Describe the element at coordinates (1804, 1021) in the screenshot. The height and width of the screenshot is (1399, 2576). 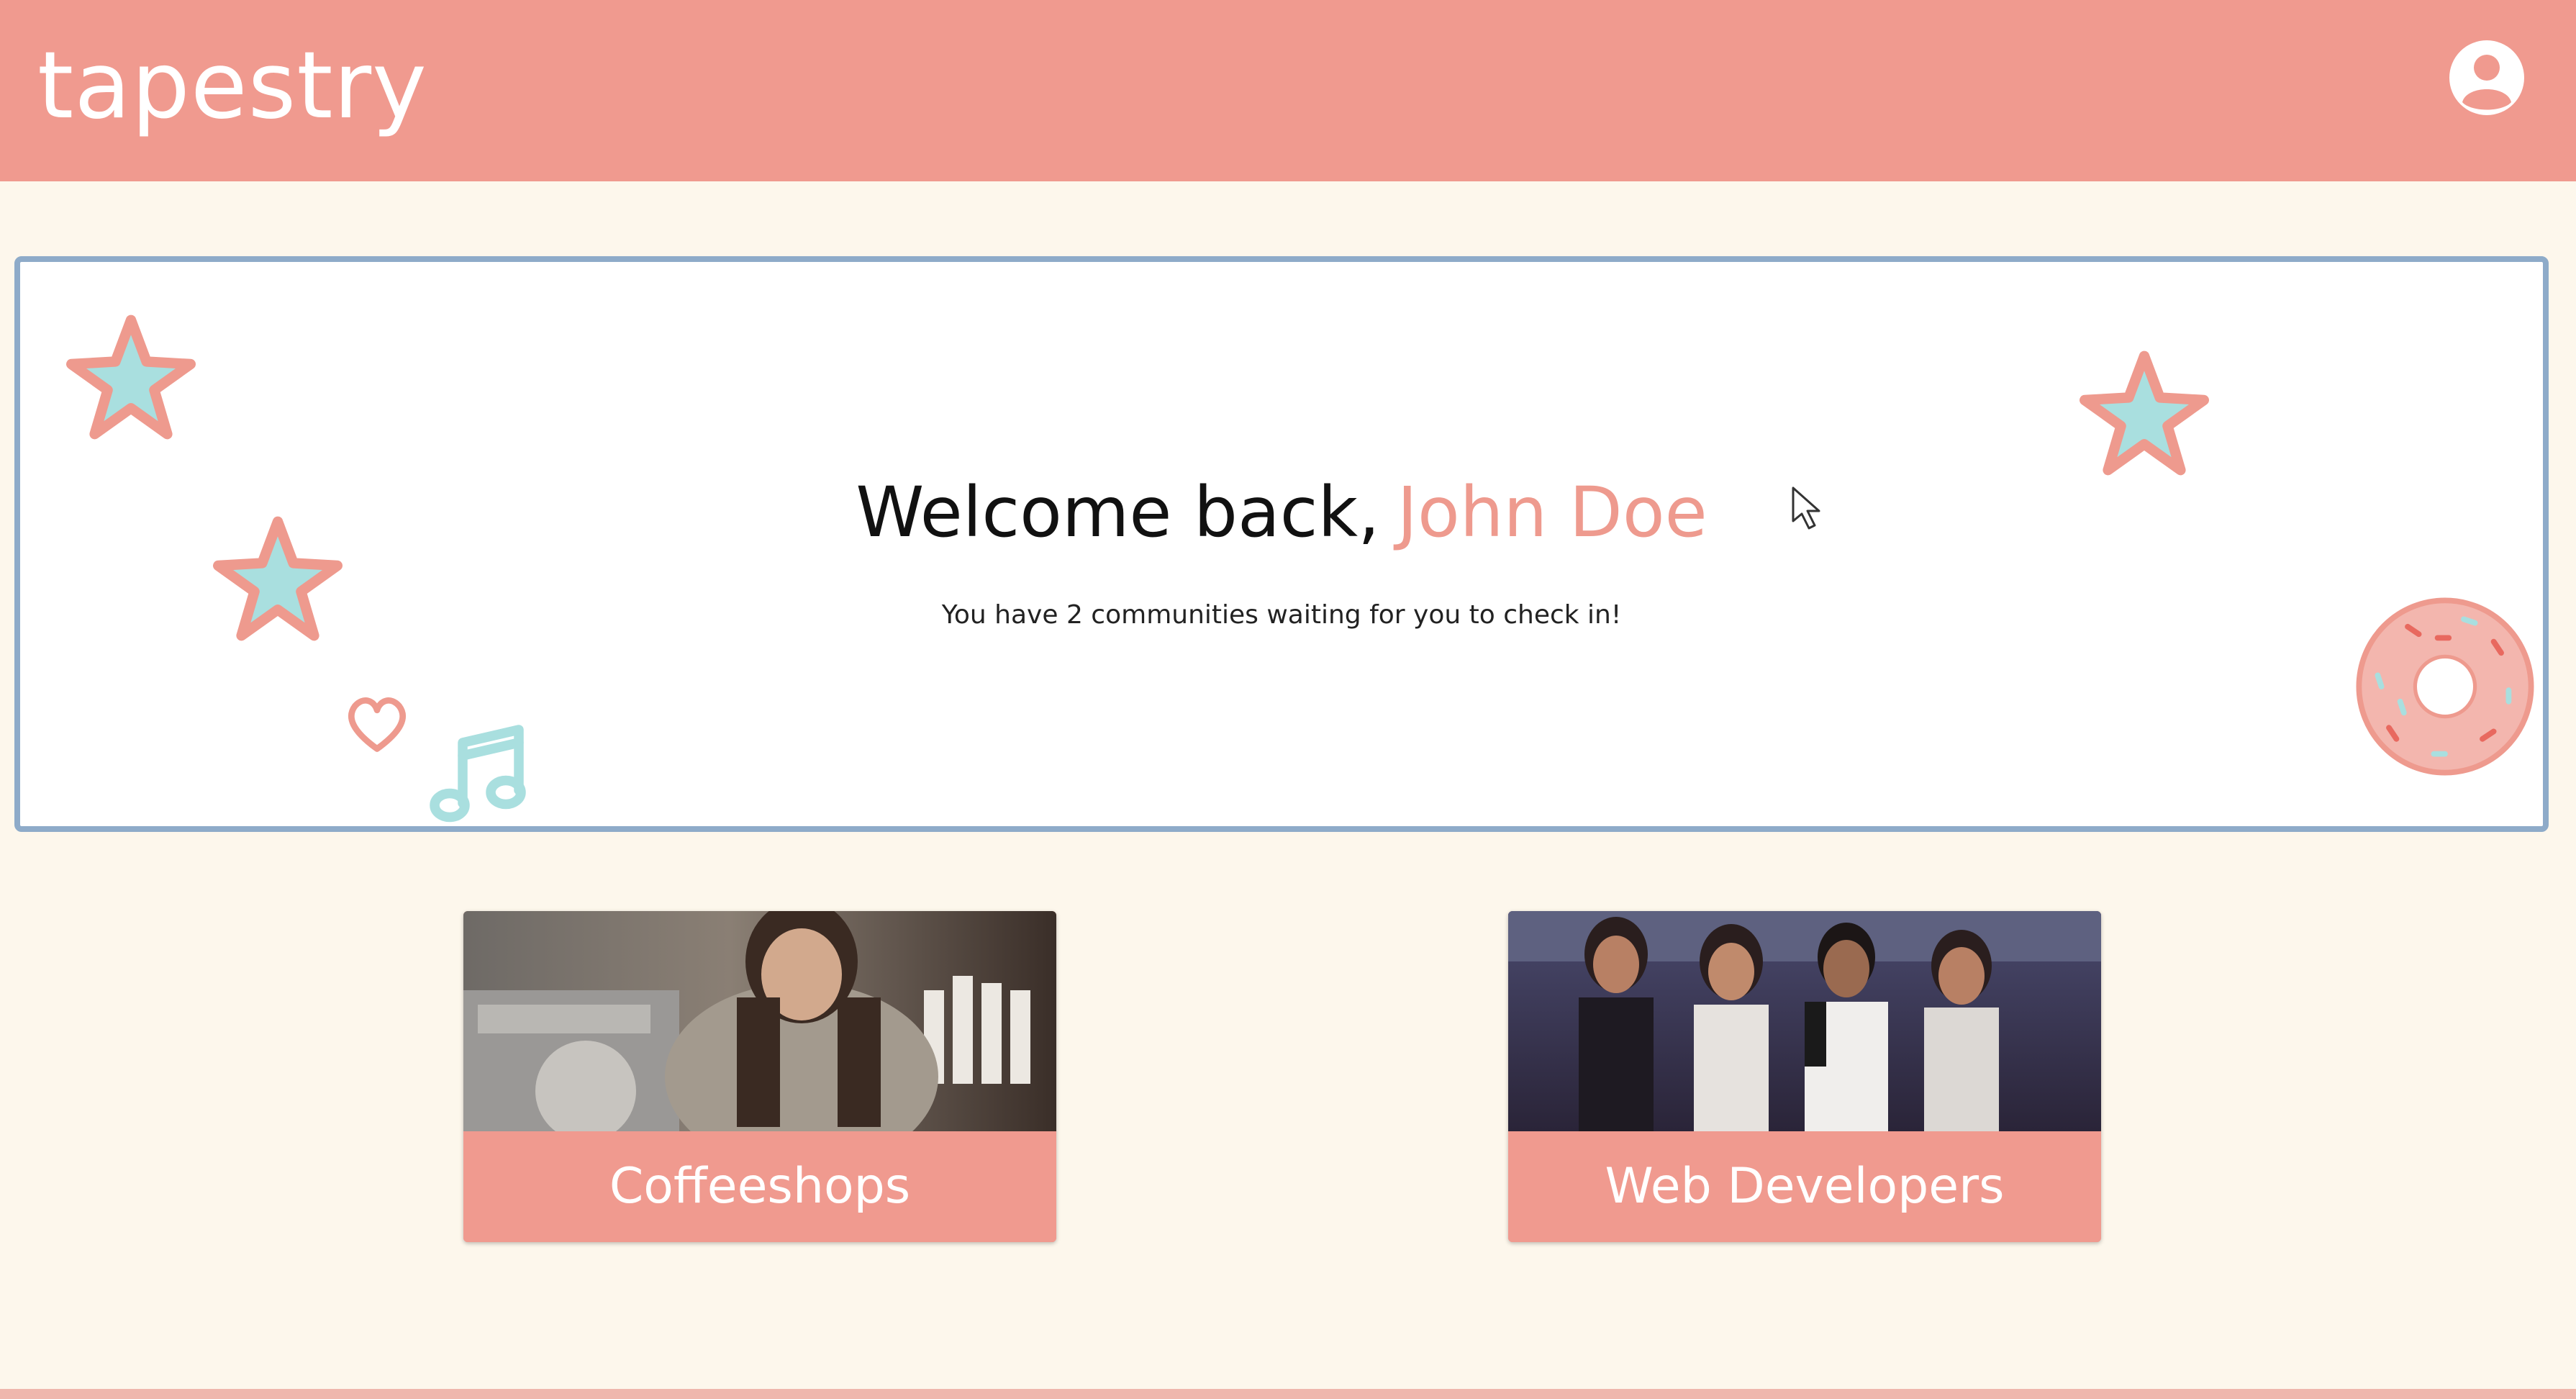
I see `web-developers-image` at that location.